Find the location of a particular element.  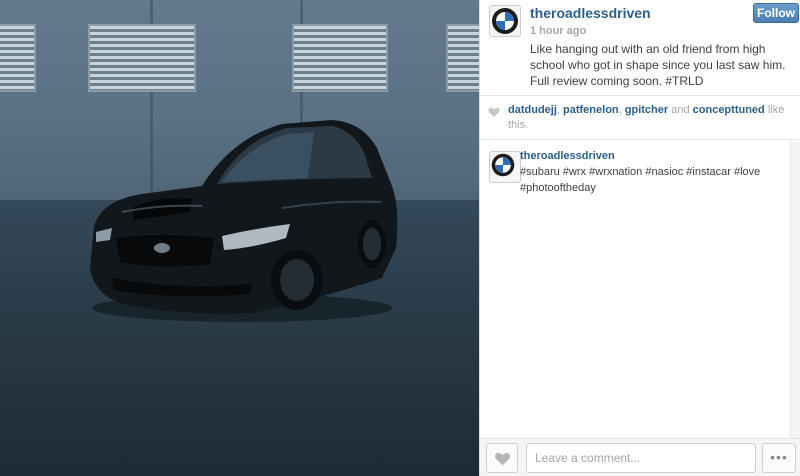

liker-link: concepttuned is located at coordinates (729, 110).